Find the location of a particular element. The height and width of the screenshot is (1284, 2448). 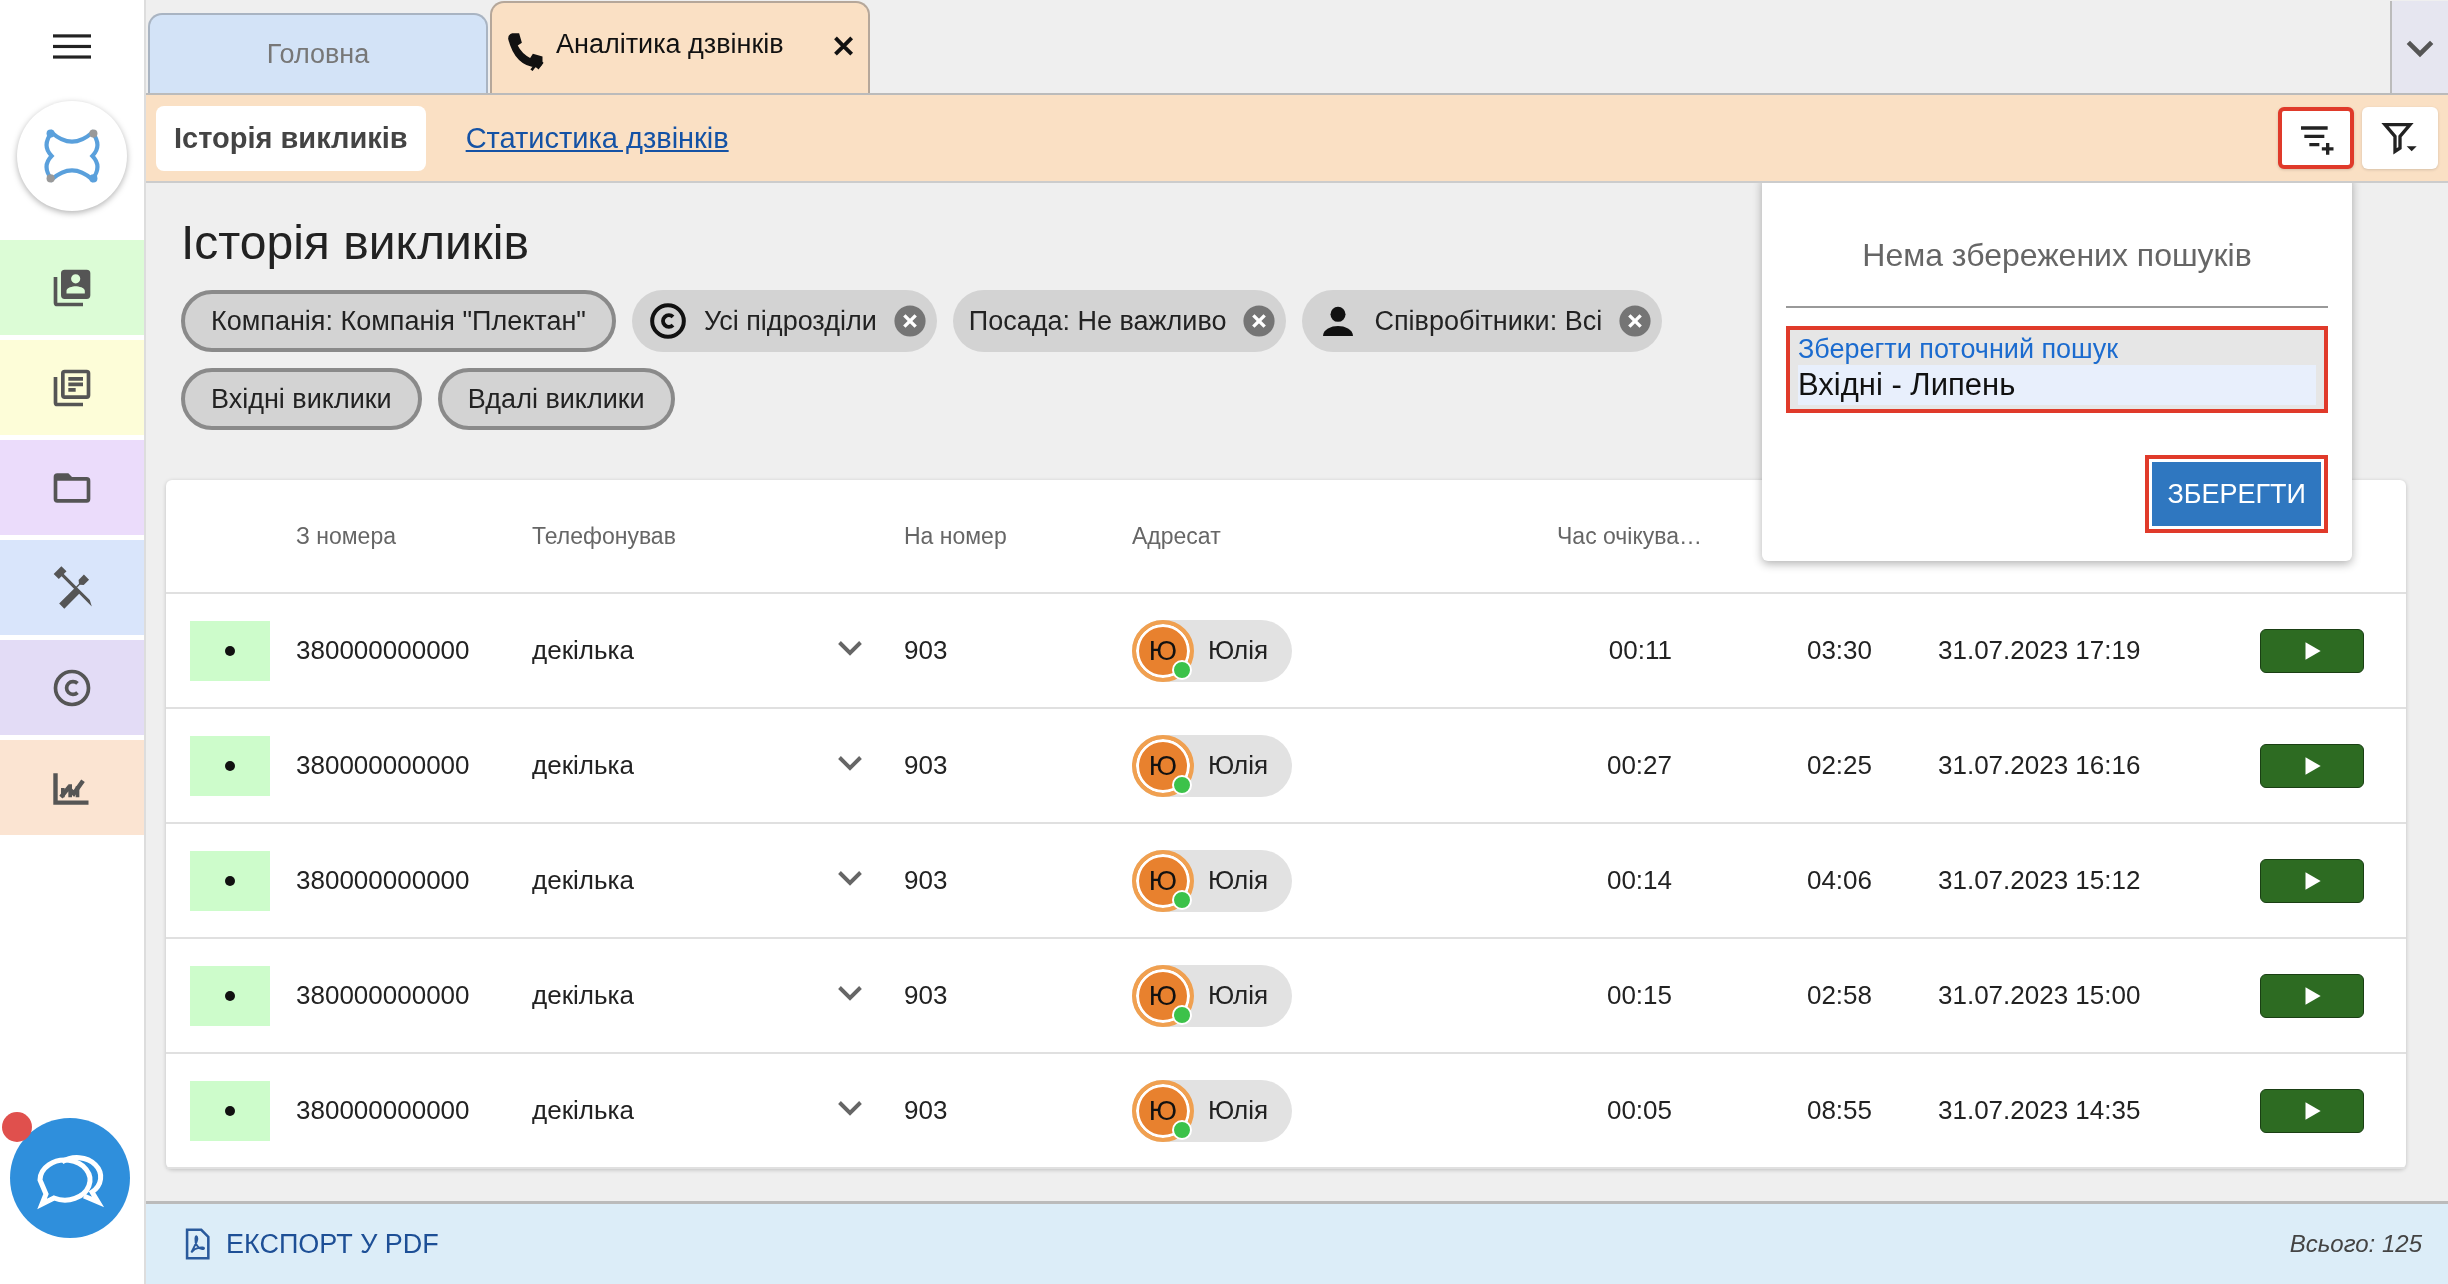

subtab: Історія викликів is located at coordinates (291, 138).